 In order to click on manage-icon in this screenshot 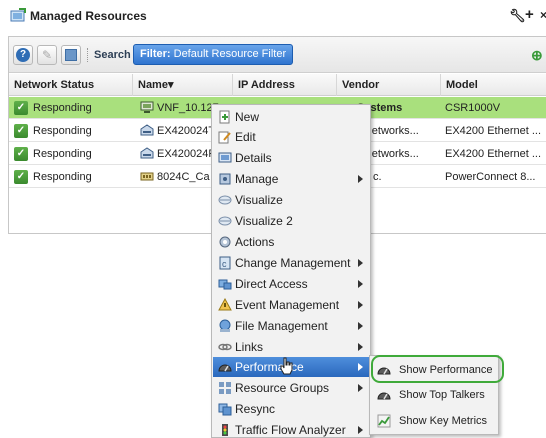, I will do `click(225, 179)`.